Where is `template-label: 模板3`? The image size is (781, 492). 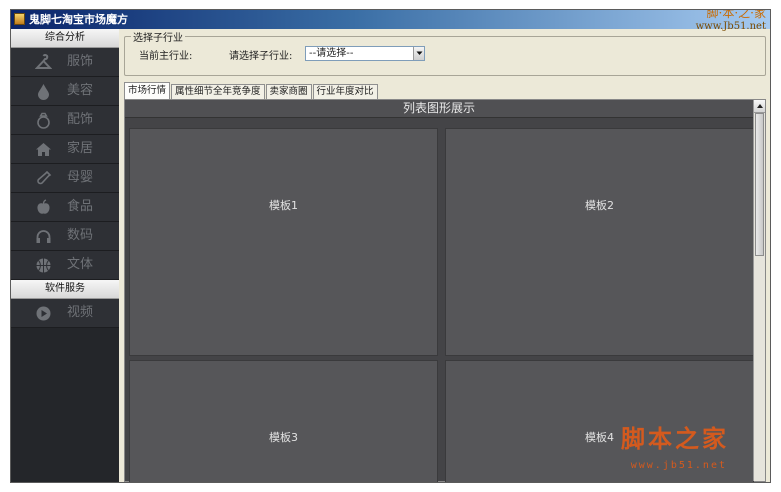
template-label: 模板3 is located at coordinates (283, 437).